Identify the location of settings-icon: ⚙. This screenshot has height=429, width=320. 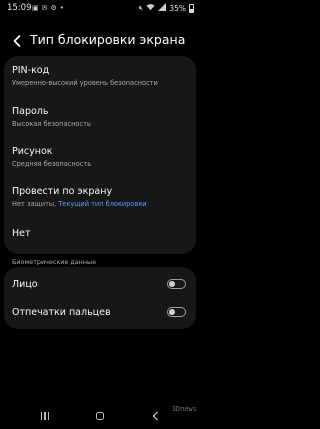
(53, 8).